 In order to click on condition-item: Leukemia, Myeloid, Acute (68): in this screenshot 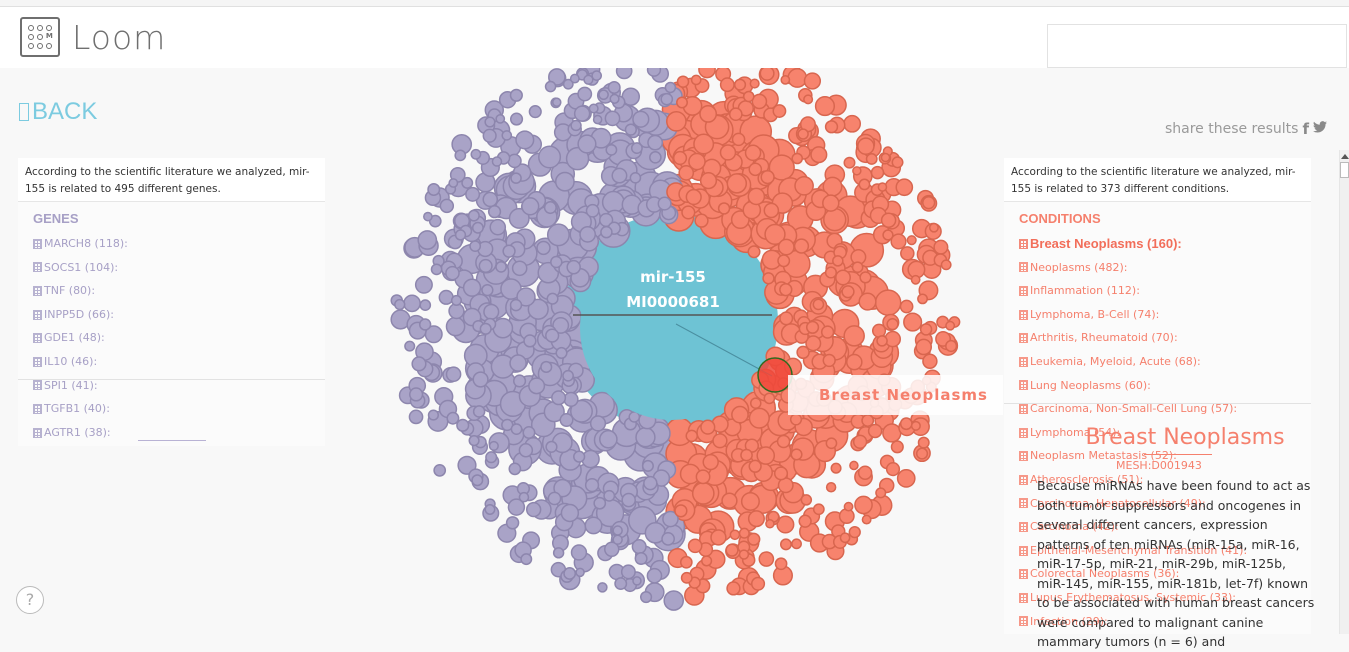, I will do `click(1165, 362)`.